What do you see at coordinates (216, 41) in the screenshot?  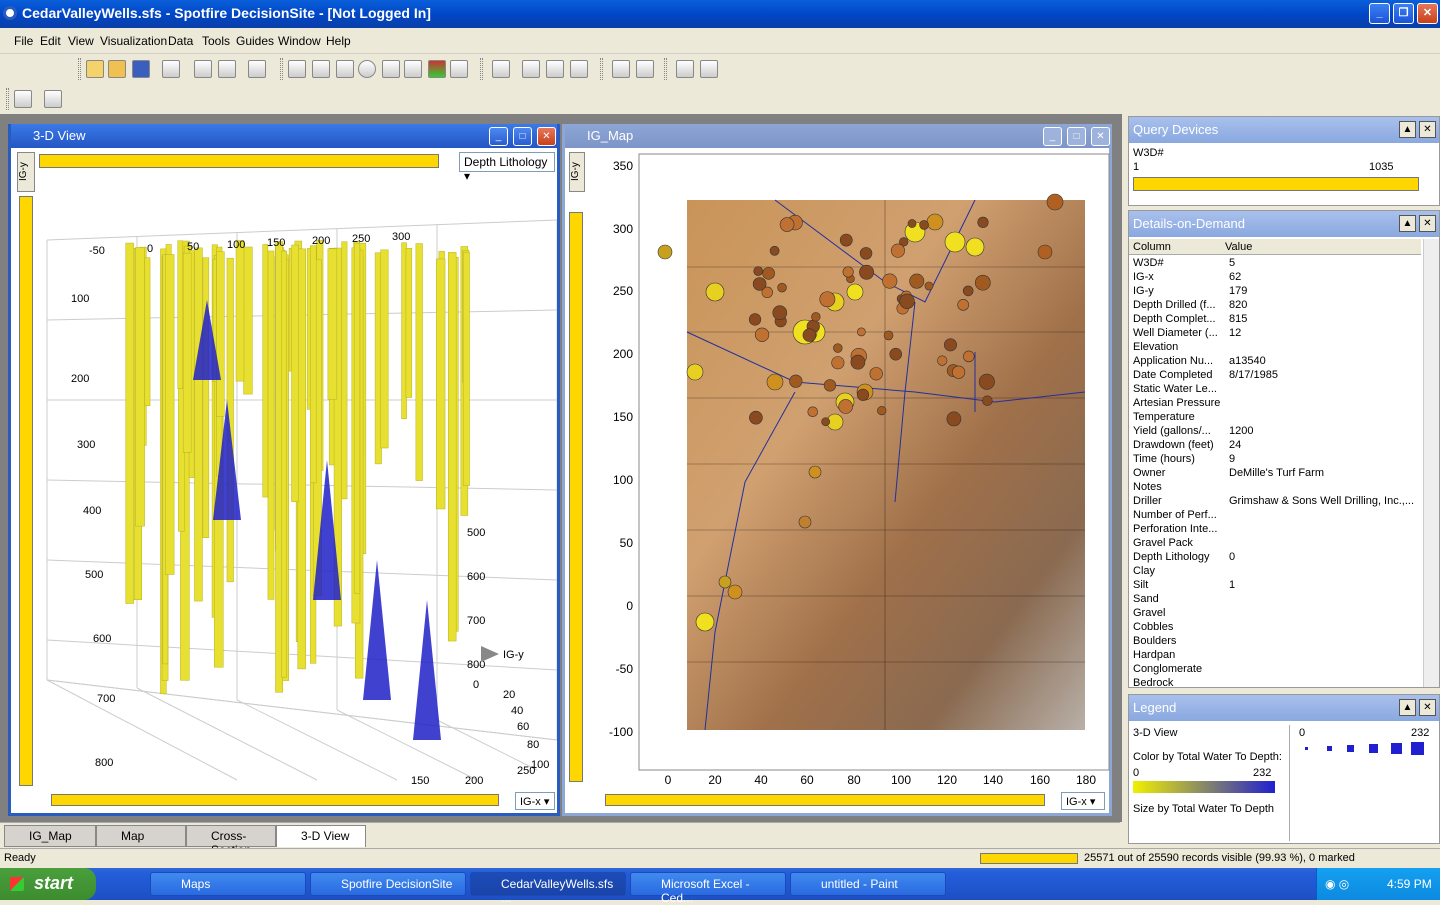 I see `menu-tools: Tools` at bounding box center [216, 41].